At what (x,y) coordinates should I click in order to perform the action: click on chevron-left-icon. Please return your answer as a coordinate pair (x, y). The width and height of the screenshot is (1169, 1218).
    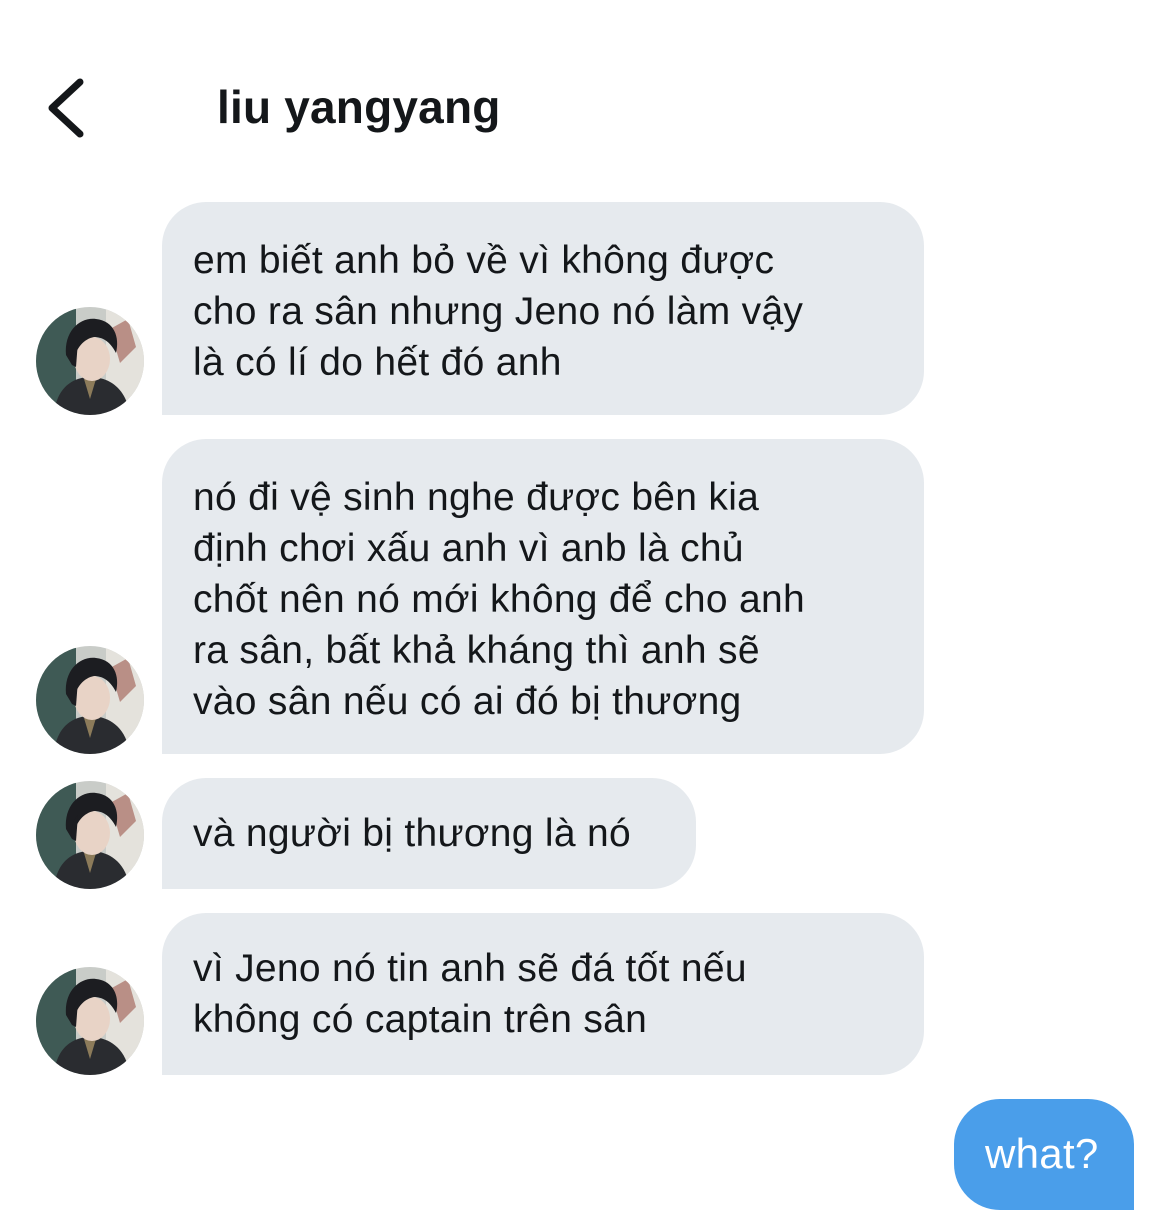
    Looking at the image, I should click on (66, 108).